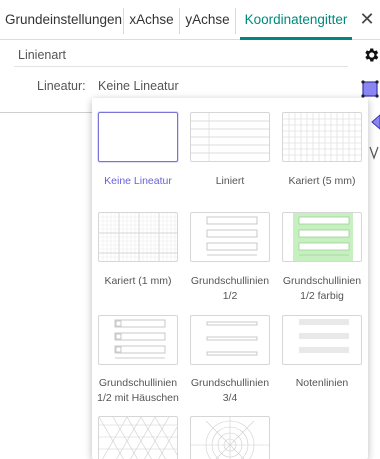 The height and width of the screenshot is (459, 380). I want to click on option-label: Kariert (5 mm), so click(322, 181).